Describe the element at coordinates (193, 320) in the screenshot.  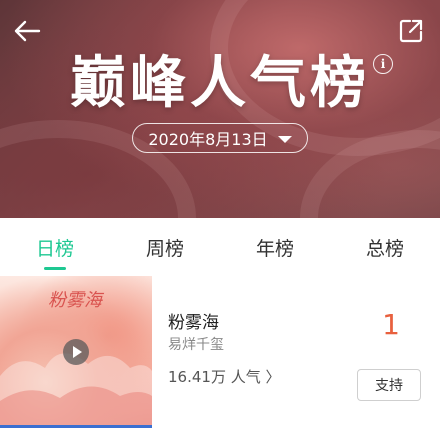
I see `song-title: 粉雾海` at that location.